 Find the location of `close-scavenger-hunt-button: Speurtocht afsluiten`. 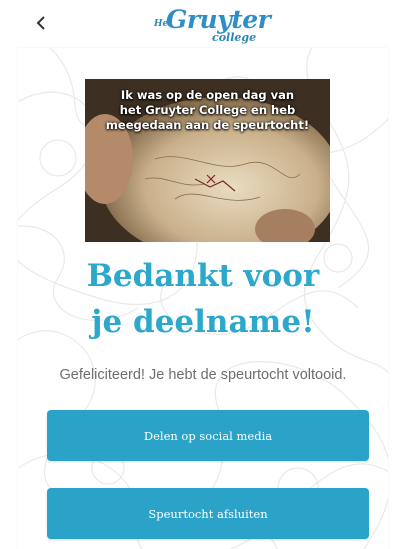

close-scavenger-hunt-button: Speurtocht afsluiten is located at coordinates (208, 513).